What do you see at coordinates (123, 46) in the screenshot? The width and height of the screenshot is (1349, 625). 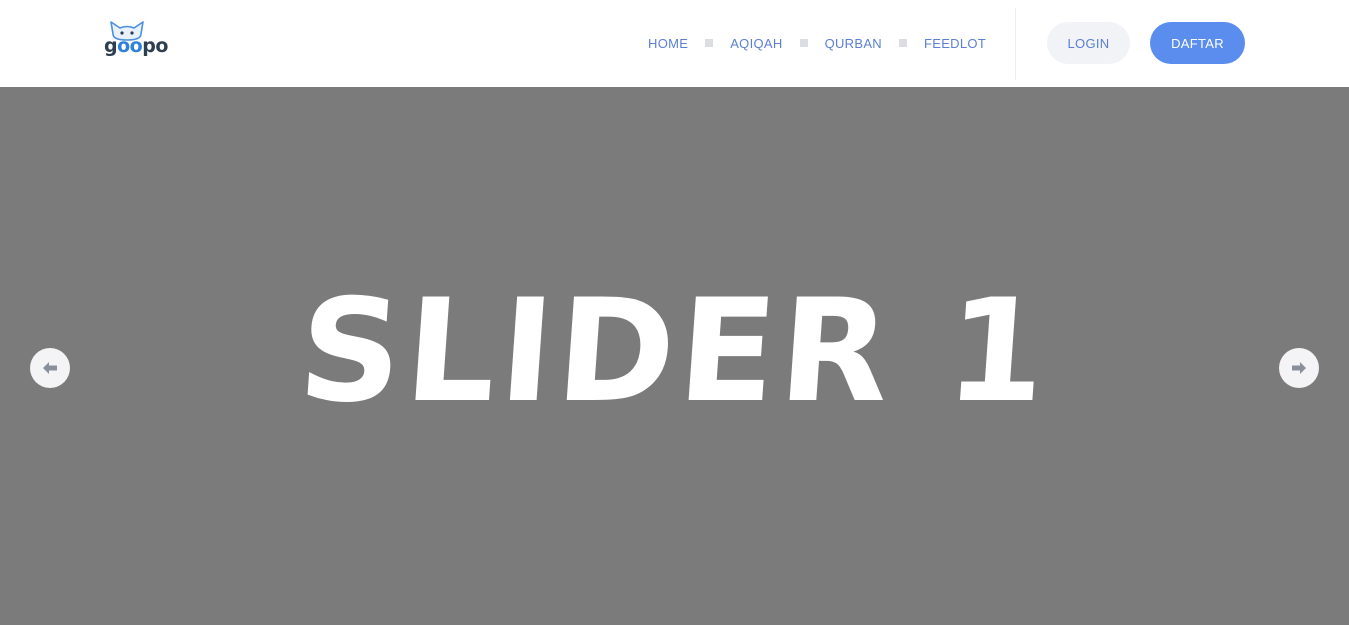 I see `logo-letter-o1: o` at bounding box center [123, 46].